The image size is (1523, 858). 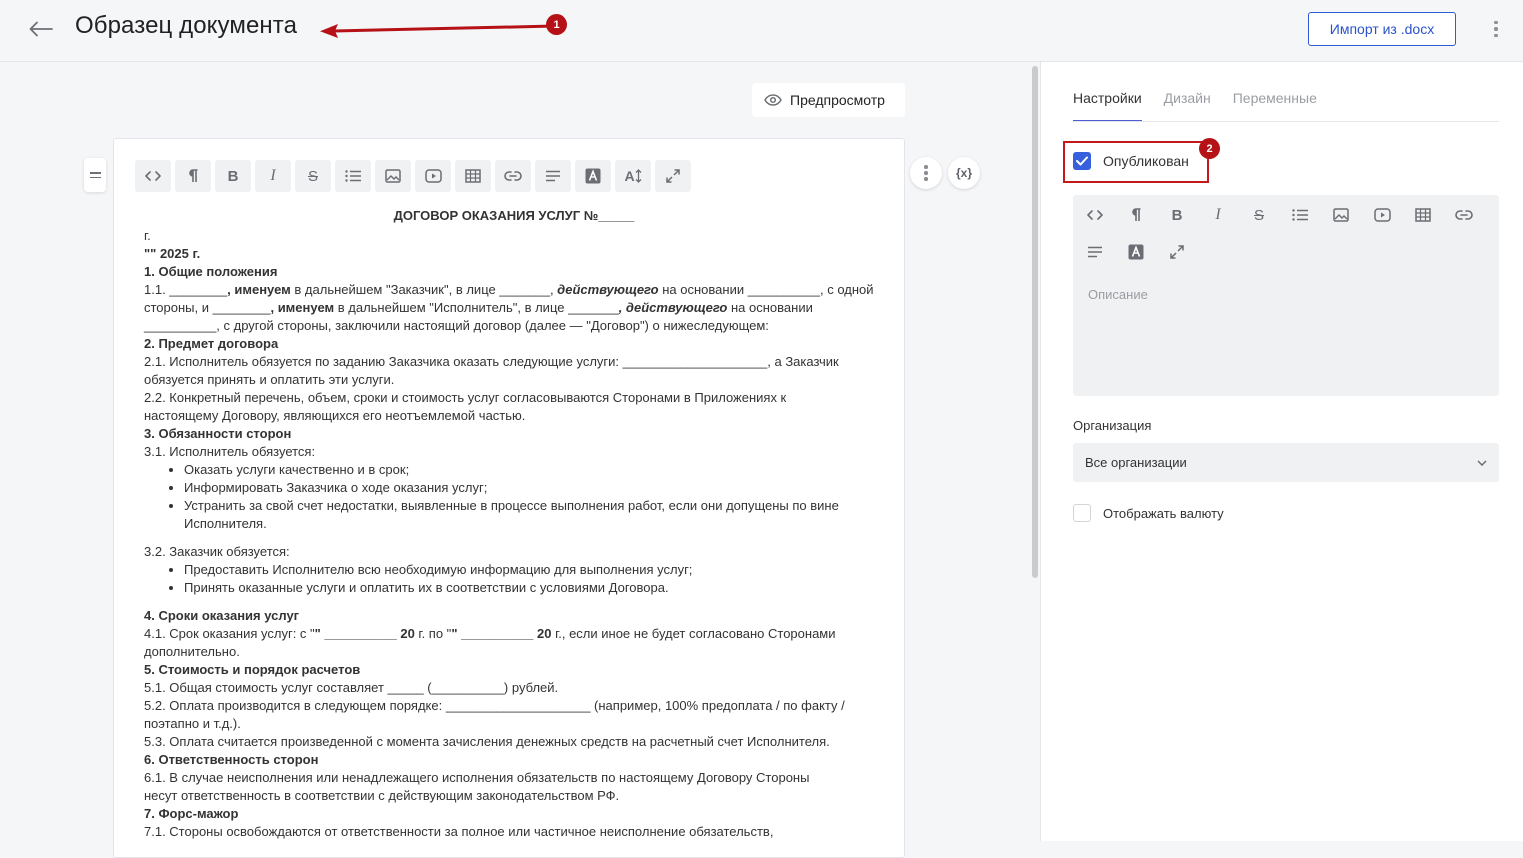 I want to click on section-heading: 3. Обязанности сторон, so click(x=514, y=434).